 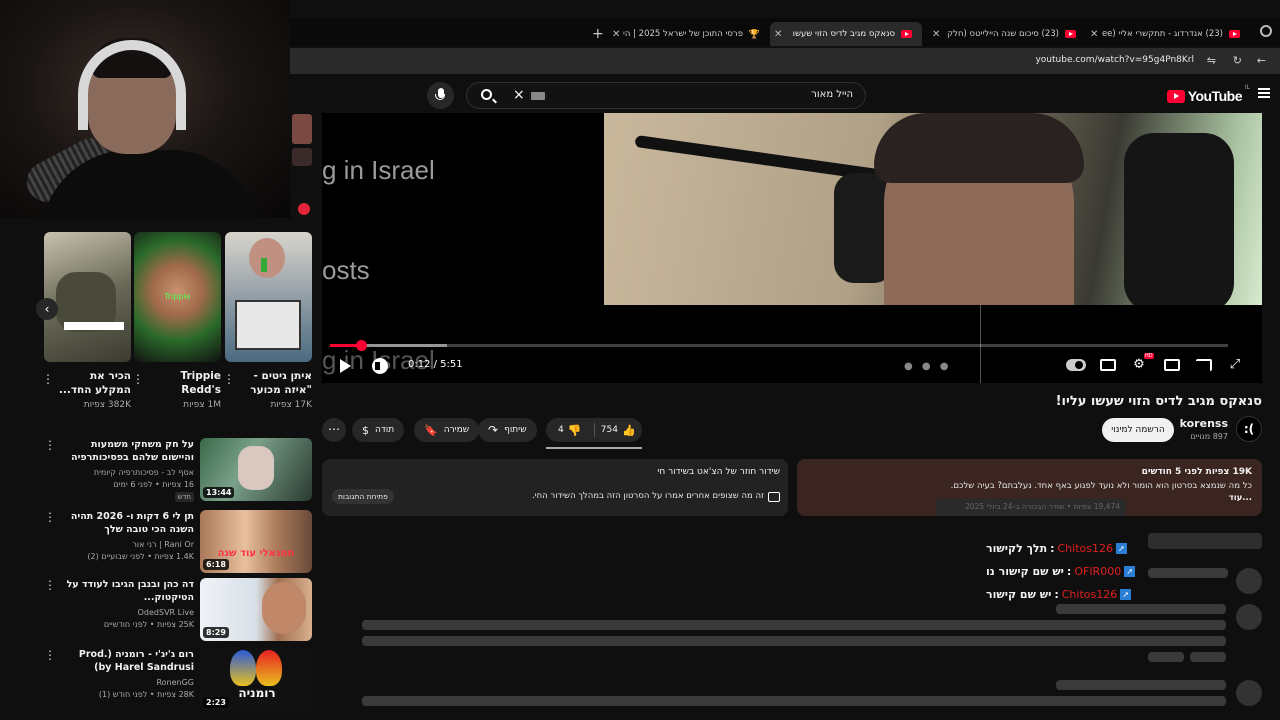 I want to click on browser-menu-icon, so click(x=1266, y=31).